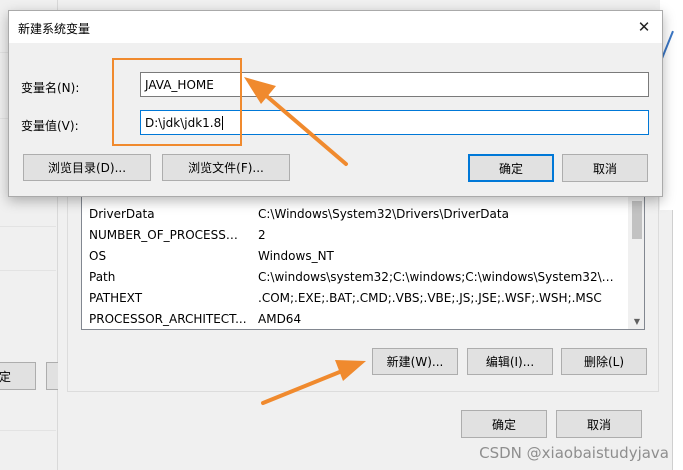 The image size is (683, 470). Describe the element at coordinates (296, 121) in the screenshot. I see `arrow-to-variable-name` at that location.